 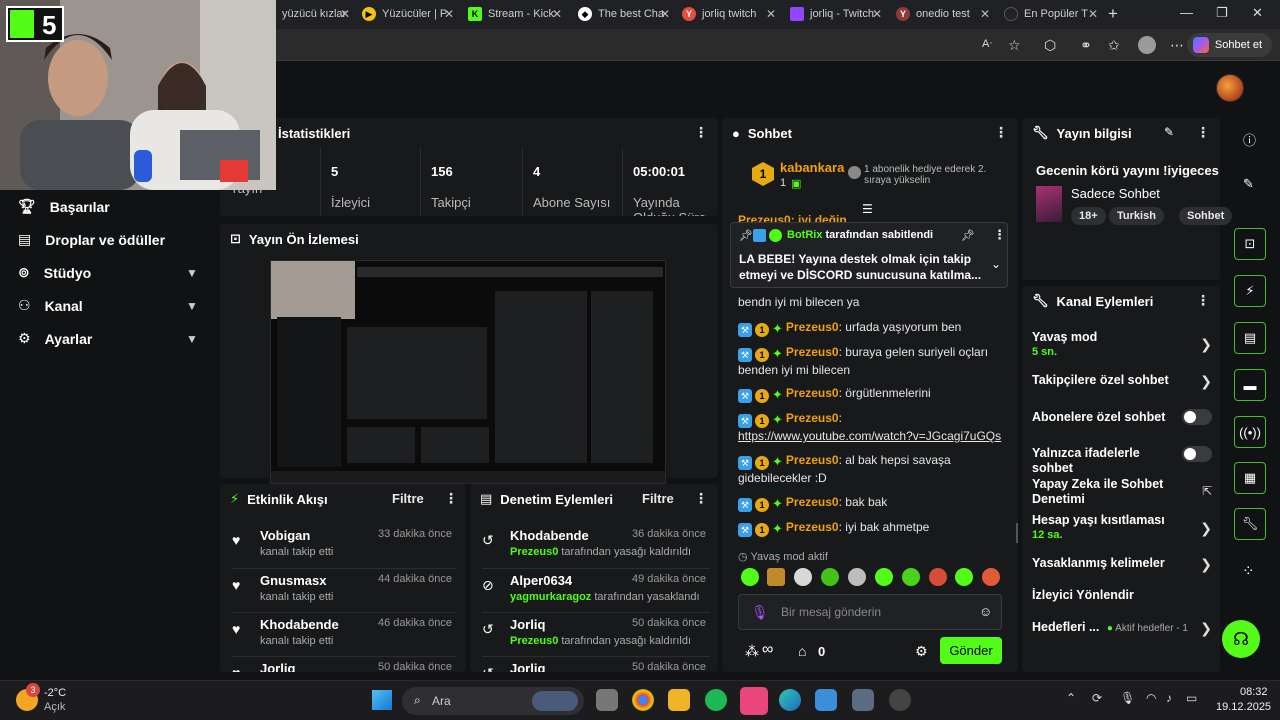 I want to click on external-link-icon: ⇱, so click(x=1207, y=491).